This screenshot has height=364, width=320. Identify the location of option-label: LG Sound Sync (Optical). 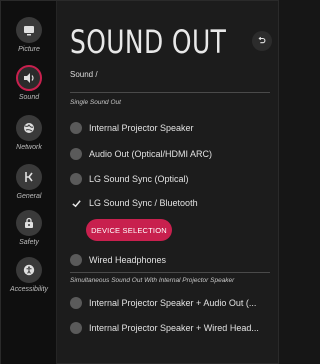
(139, 179).